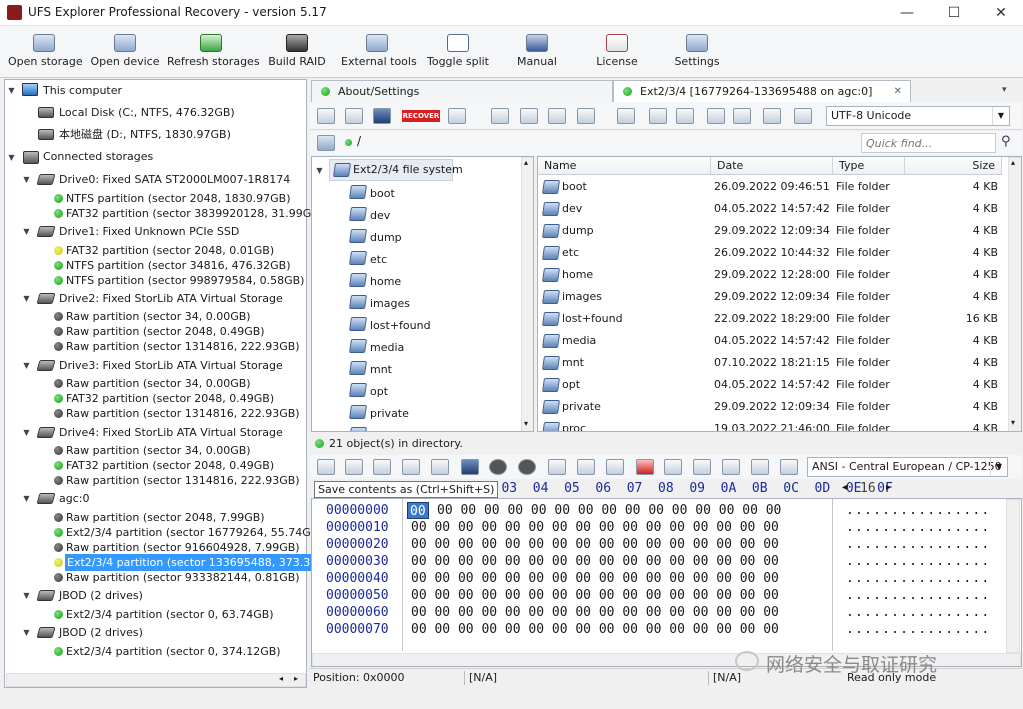 The width and height of the screenshot is (1023, 709). What do you see at coordinates (98, 156) in the screenshot?
I see `tree-connected-storages: Connected storages` at bounding box center [98, 156].